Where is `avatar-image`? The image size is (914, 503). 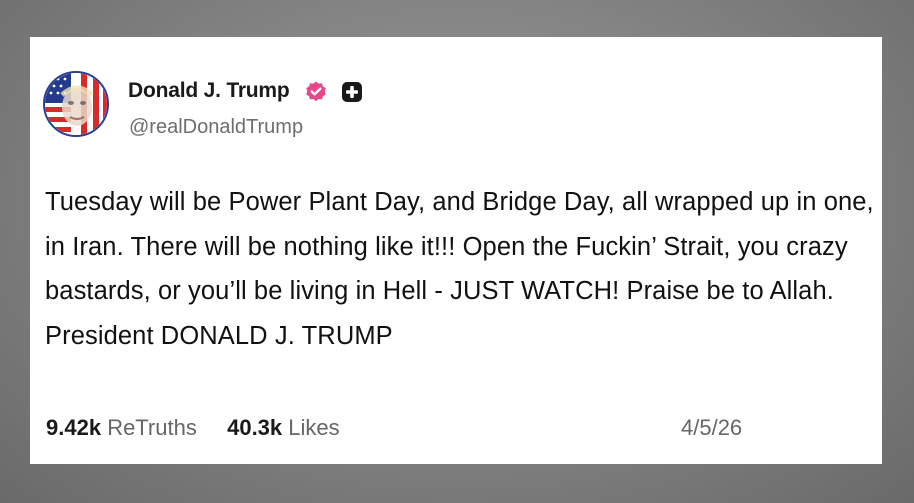 avatar-image is located at coordinates (76, 104).